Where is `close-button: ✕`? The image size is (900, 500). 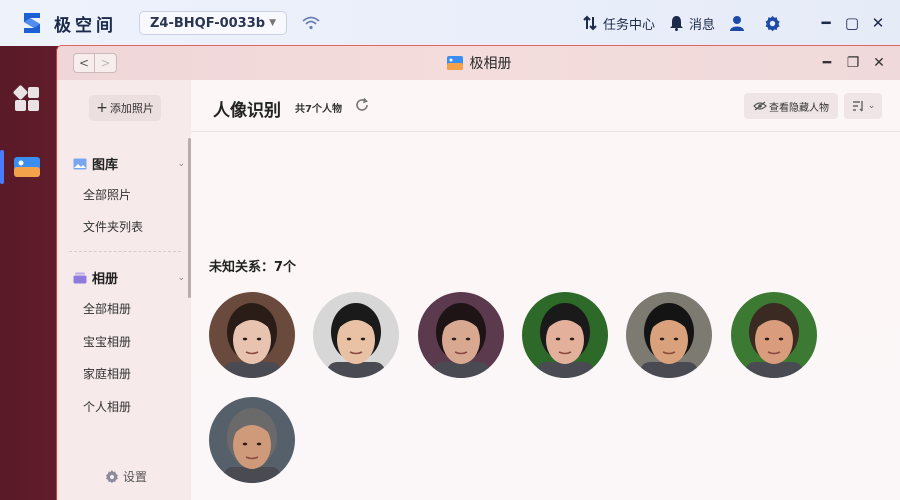 close-button: ✕ is located at coordinates (878, 23).